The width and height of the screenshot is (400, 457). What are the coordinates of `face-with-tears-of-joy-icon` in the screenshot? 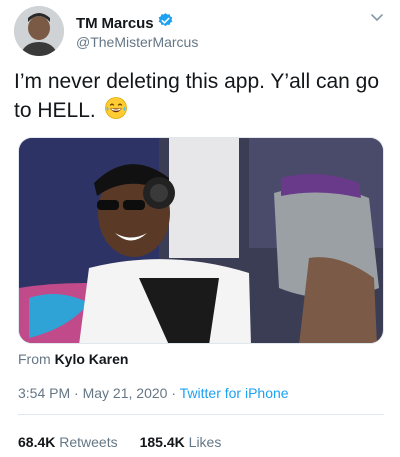 It's located at (116, 112).